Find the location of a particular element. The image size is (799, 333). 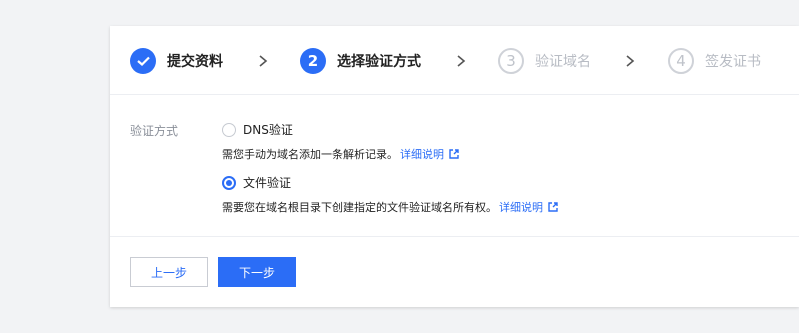

file-verification-option: 文件验证 is located at coordinates (256, 182).